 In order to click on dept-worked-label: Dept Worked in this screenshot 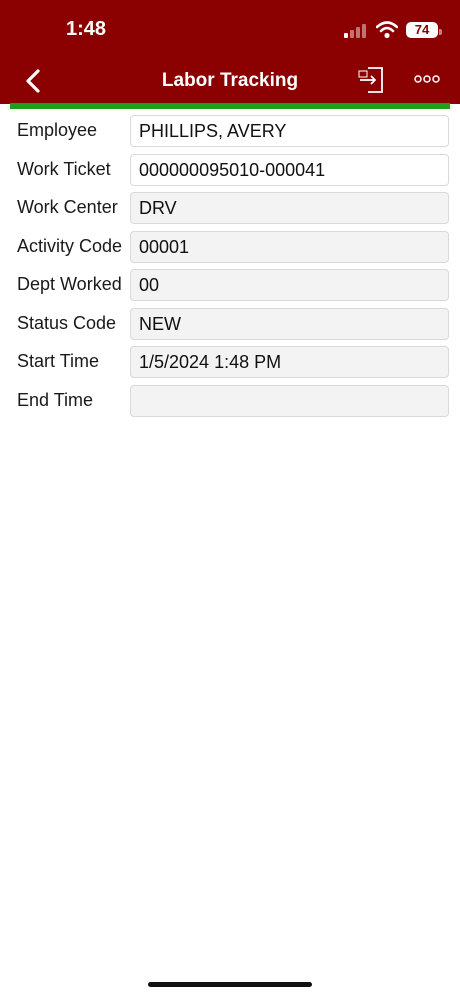, I will do `click(69, 284)`.